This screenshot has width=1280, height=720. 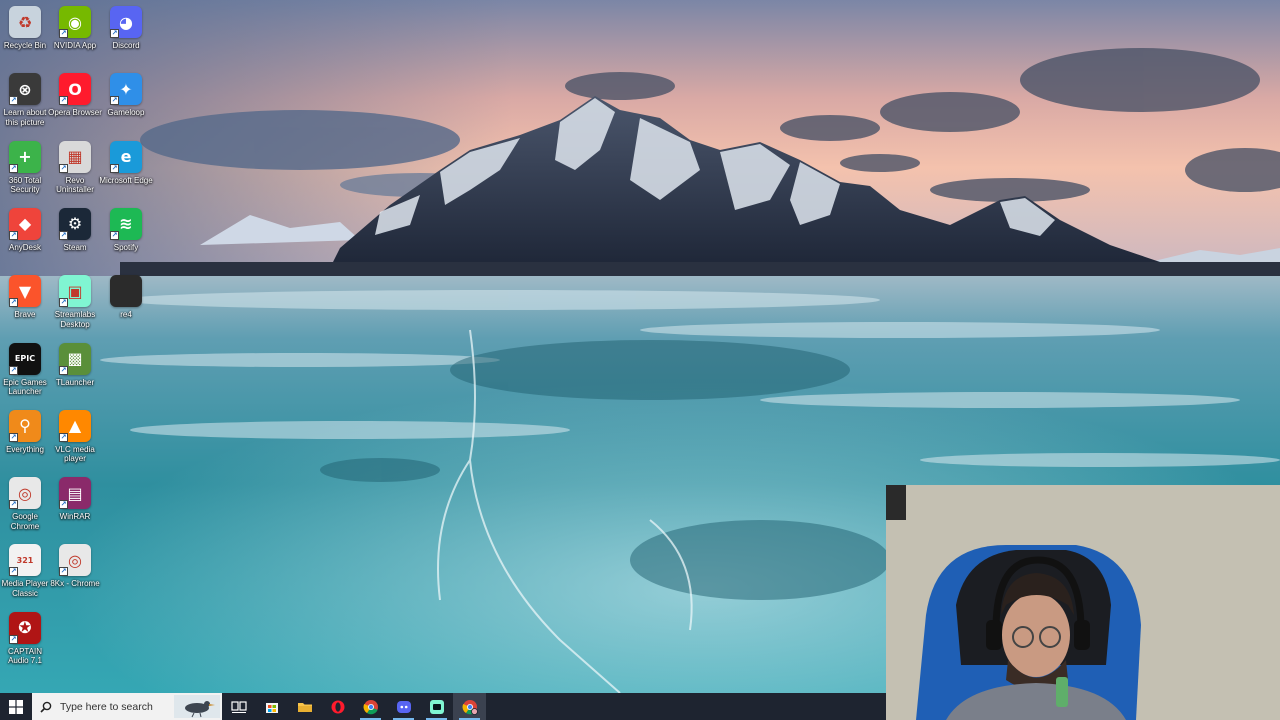 I want to click on desktop-icon-recycle-bin: ♻ Recycle Bin, so click(x=25, y=28).